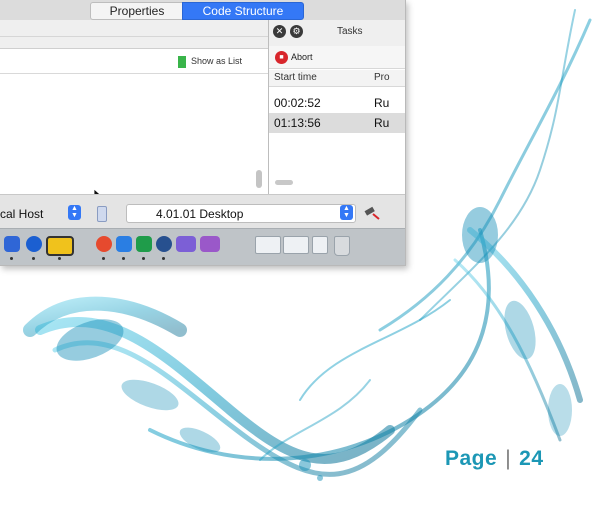 The image size is (597, 510). Describe the element at coordinates (259, 179) in the screenshot. I see `vertical-scrollbar` at that location.